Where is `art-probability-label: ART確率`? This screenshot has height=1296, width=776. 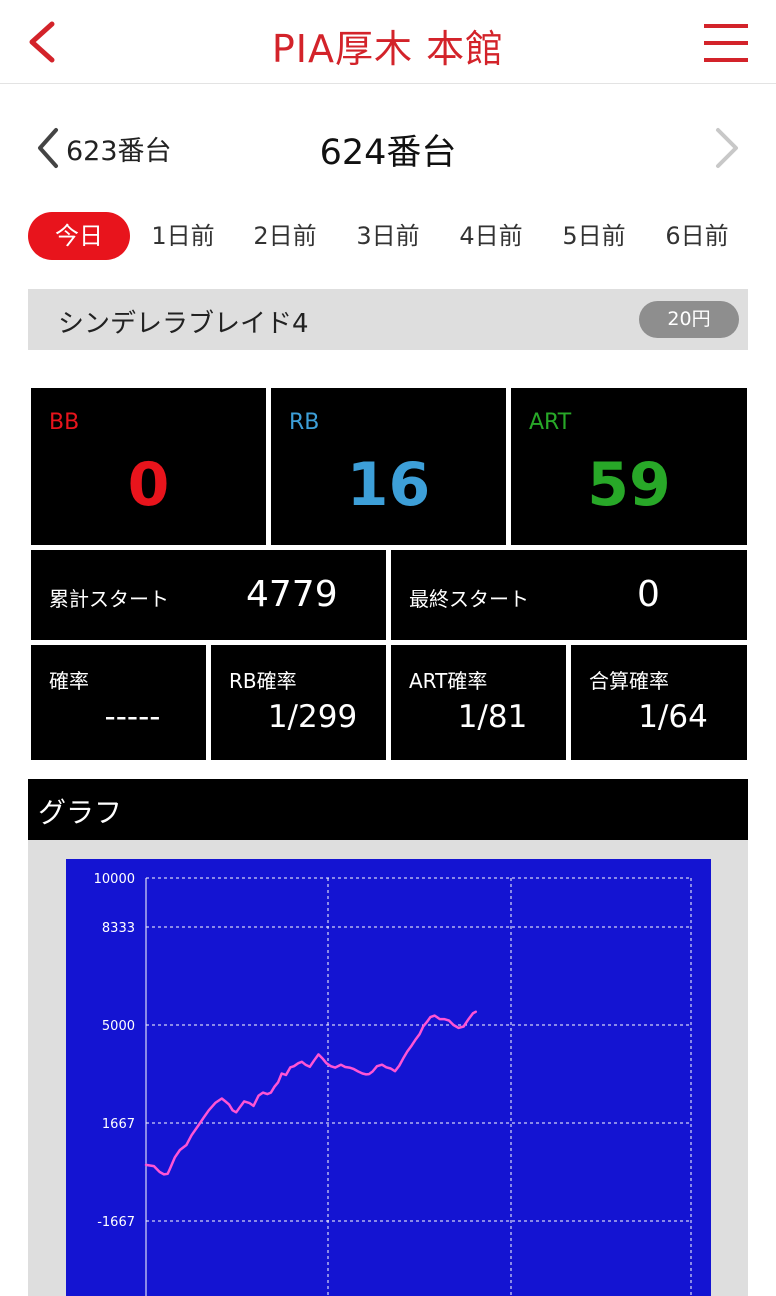 art-probability-label: ART確率 is located at coordinates (448, 681).